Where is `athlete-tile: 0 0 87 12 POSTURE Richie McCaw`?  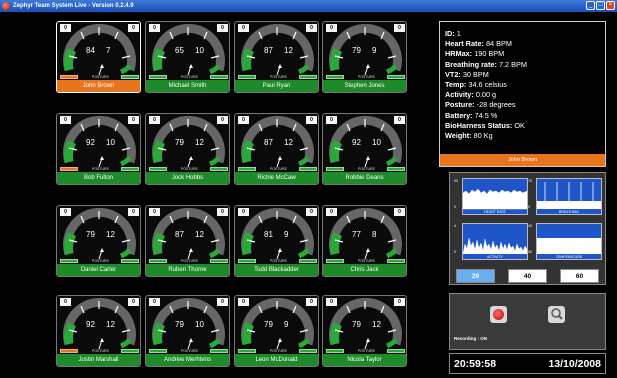
athlete-tile: 0 0 87 12 POSTURE Richie McCaw is located at coordinates (276, 149).